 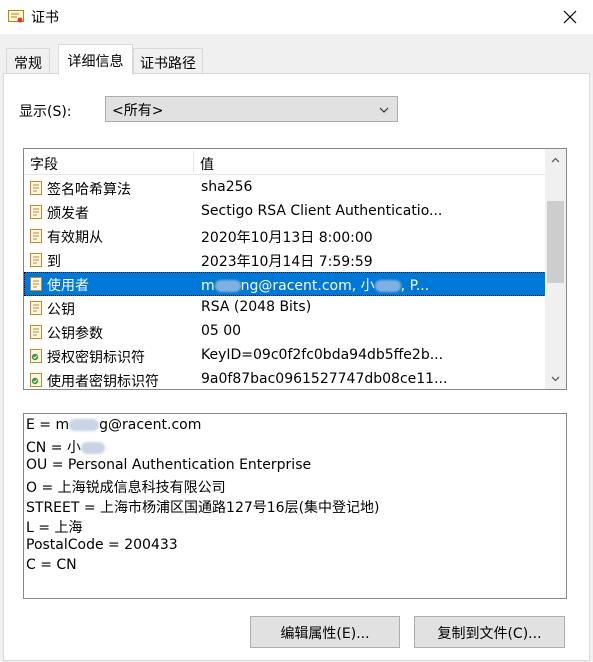 I want to click on scroll-down-button, so click(x=555, y=378).